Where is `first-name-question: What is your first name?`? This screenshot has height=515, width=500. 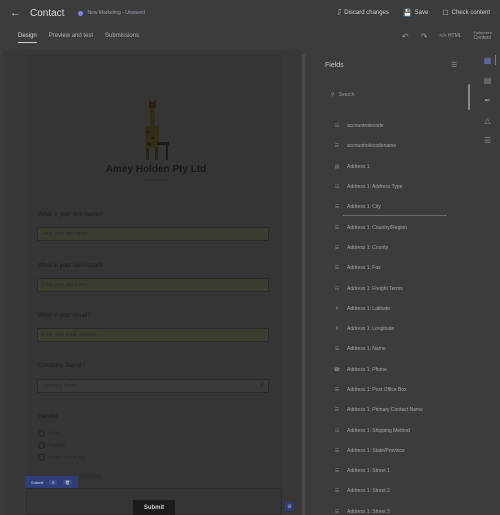
first-name-question: What is your first name? is located at coordinates (70, 215).